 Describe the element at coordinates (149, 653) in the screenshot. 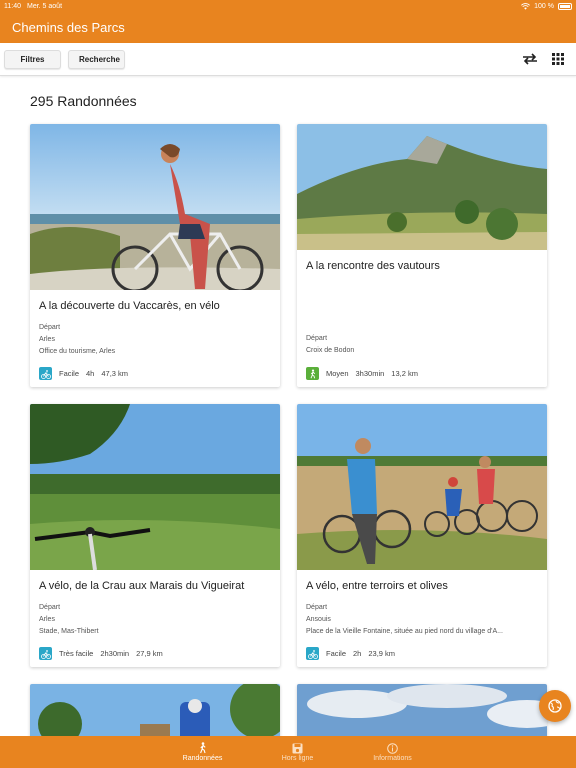

I see `distance: 27,9 km` at that location.